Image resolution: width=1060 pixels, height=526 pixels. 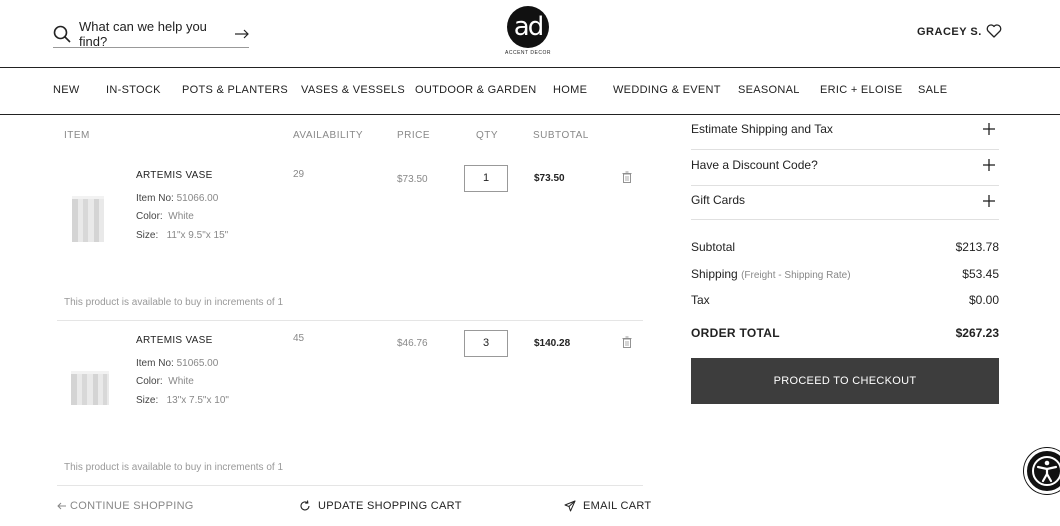 What do you see at coordinates (845, 381) in the screenshot?
I see `proceed-to-checkout-button: PROCEED TO CHECKOUT` at bounding box center [845, 381].